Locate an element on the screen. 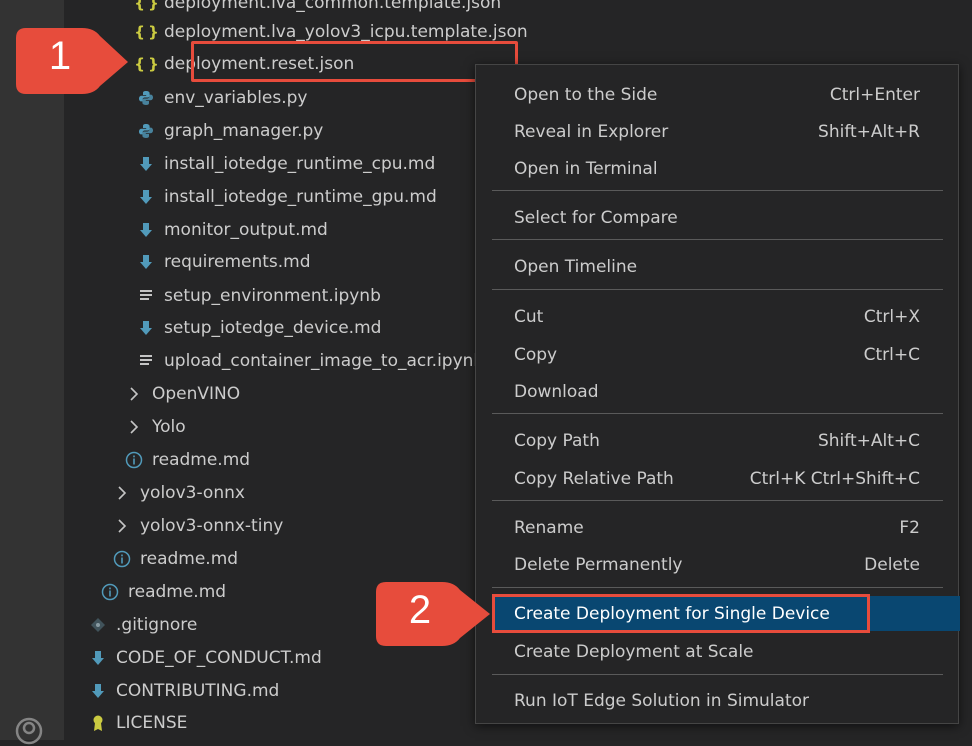 This screenshot has width=972, height=746. tree-item-label: .gitignore is located at coordinates (157, 624).